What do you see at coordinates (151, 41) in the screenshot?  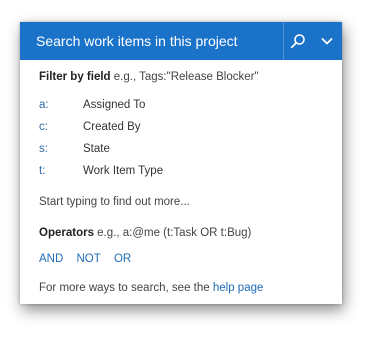 I see `search-input` at bounding box center [151, 41].